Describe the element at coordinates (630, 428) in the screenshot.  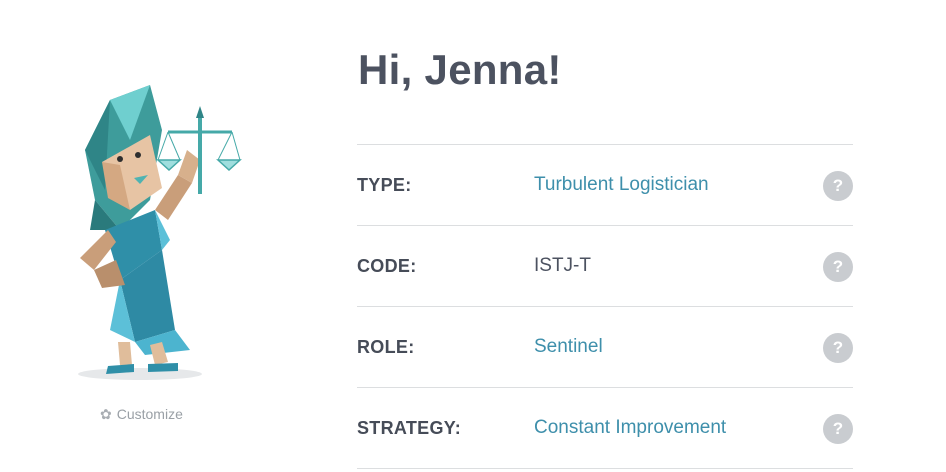
I see `strategy-value-link: Constant Improvement` at that location.